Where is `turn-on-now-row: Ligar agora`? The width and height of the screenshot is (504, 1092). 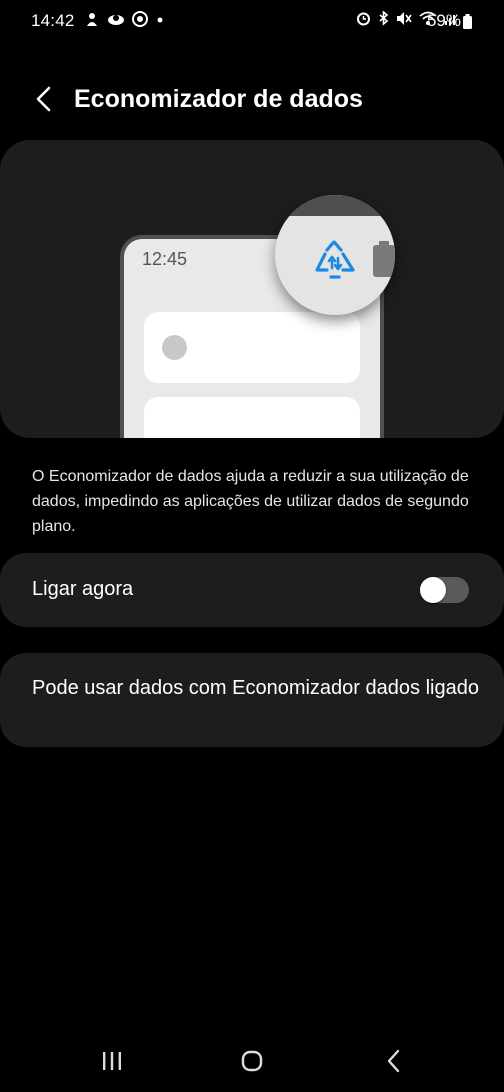
turn-on-now-row: Ligar agora is located at coordinates (252, 590).